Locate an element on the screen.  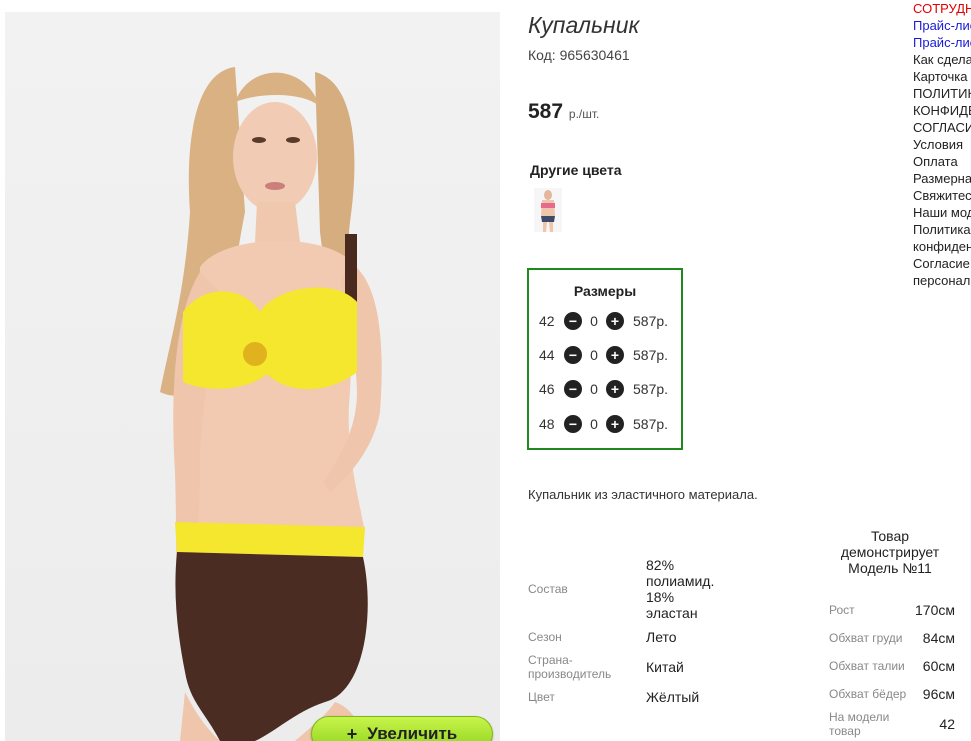
sidebar-link: ПОЛИТИКА is located at coordinates (942, 93).